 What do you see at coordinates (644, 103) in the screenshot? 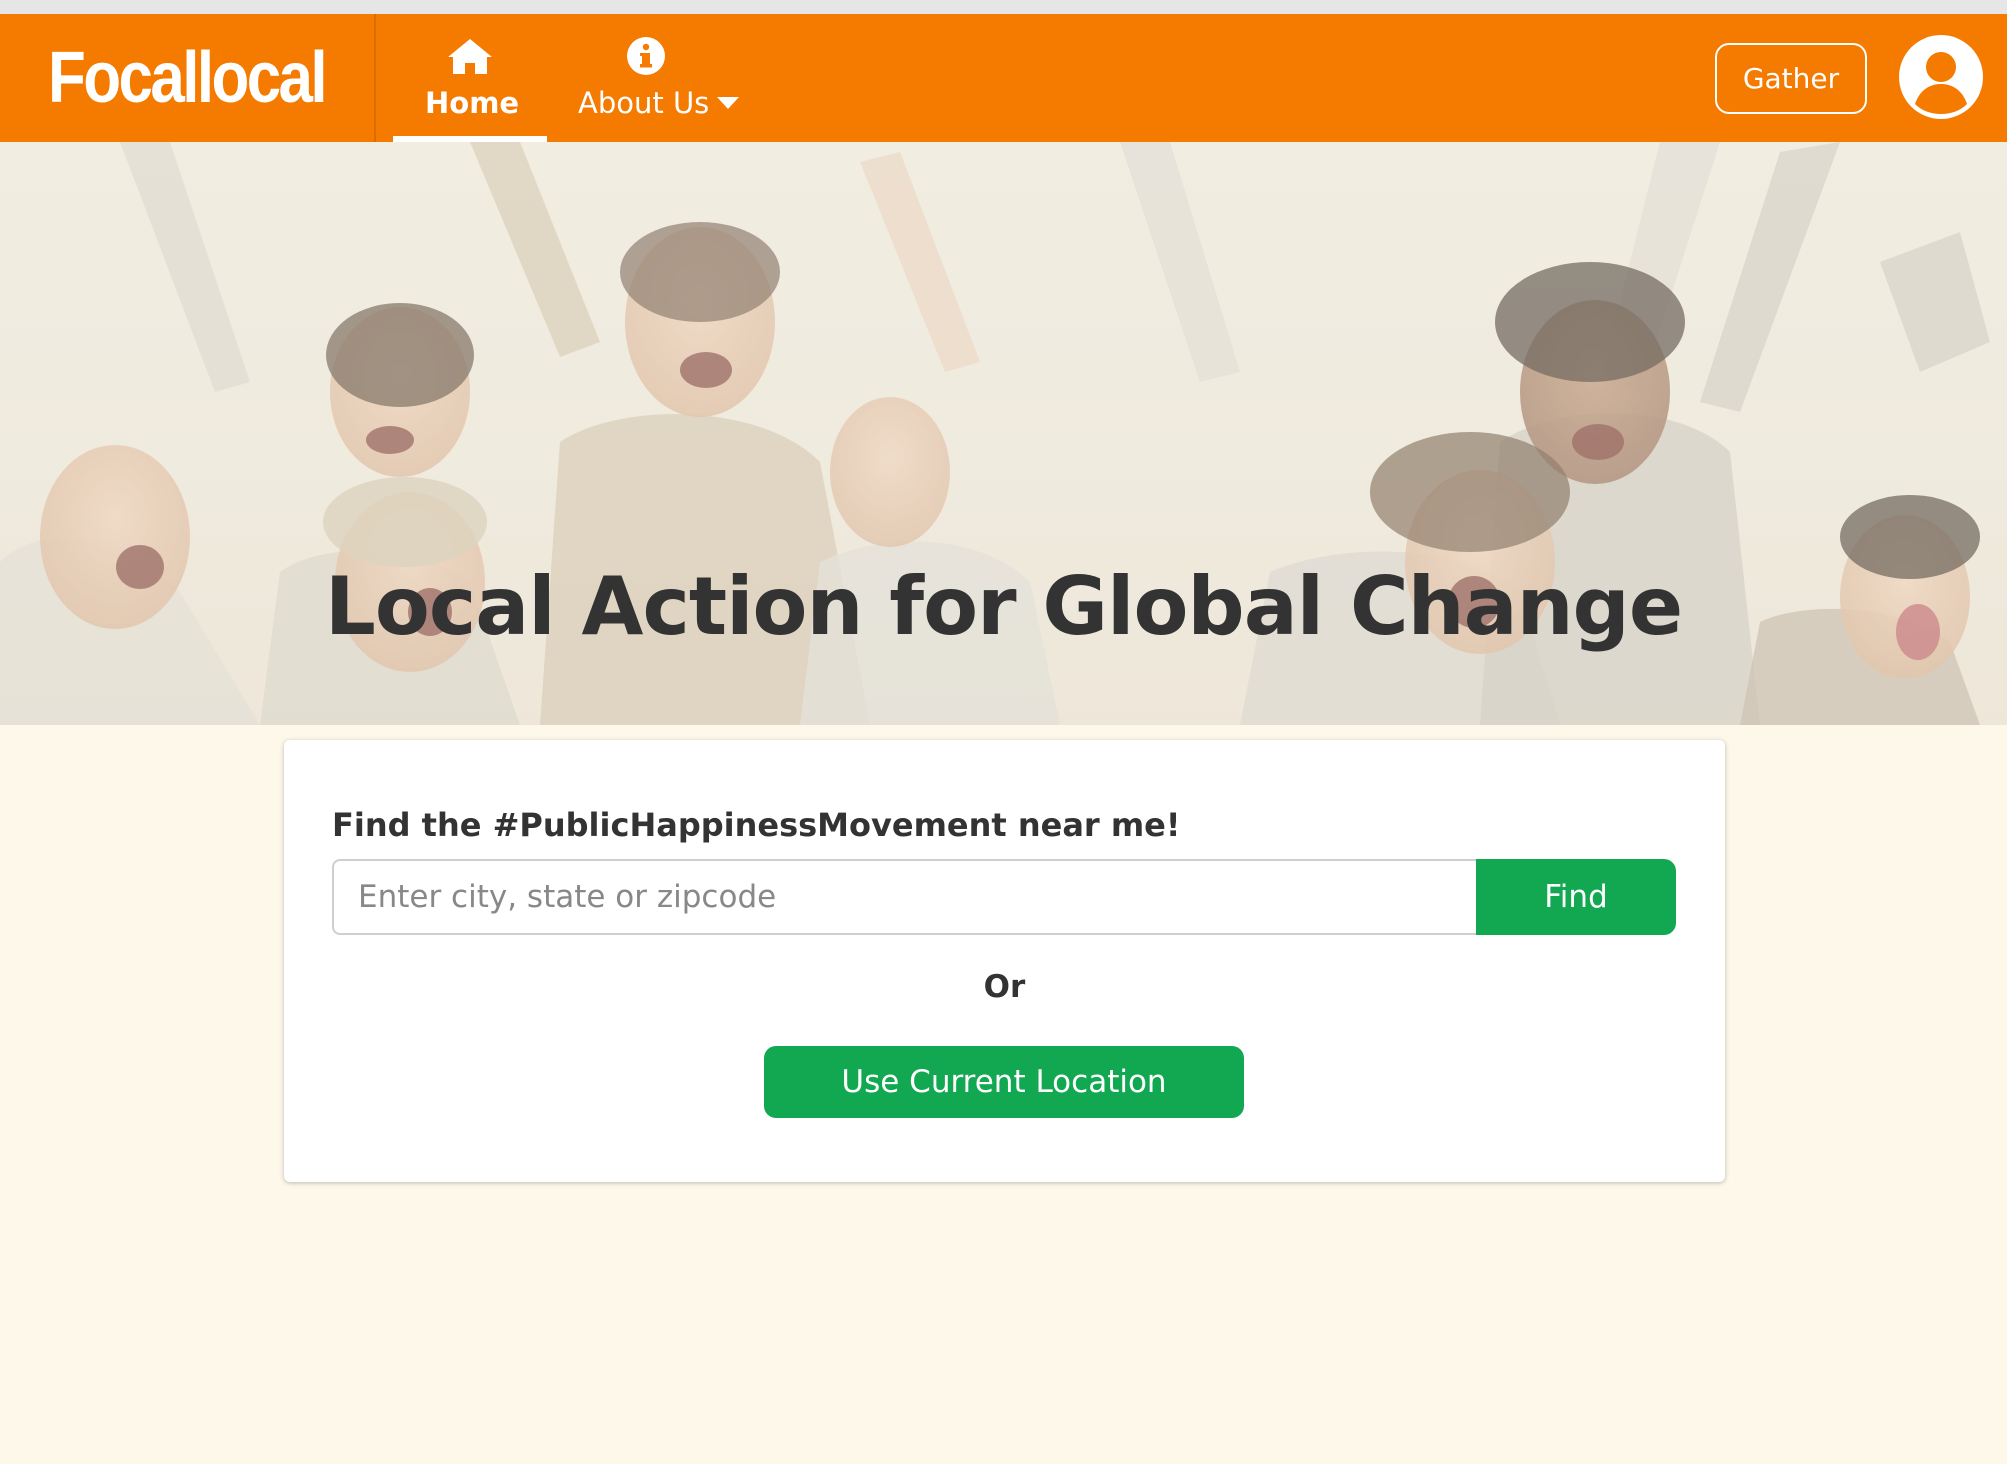
I see `nav-about-us-text: About Us` at bounding box center [644, 103].